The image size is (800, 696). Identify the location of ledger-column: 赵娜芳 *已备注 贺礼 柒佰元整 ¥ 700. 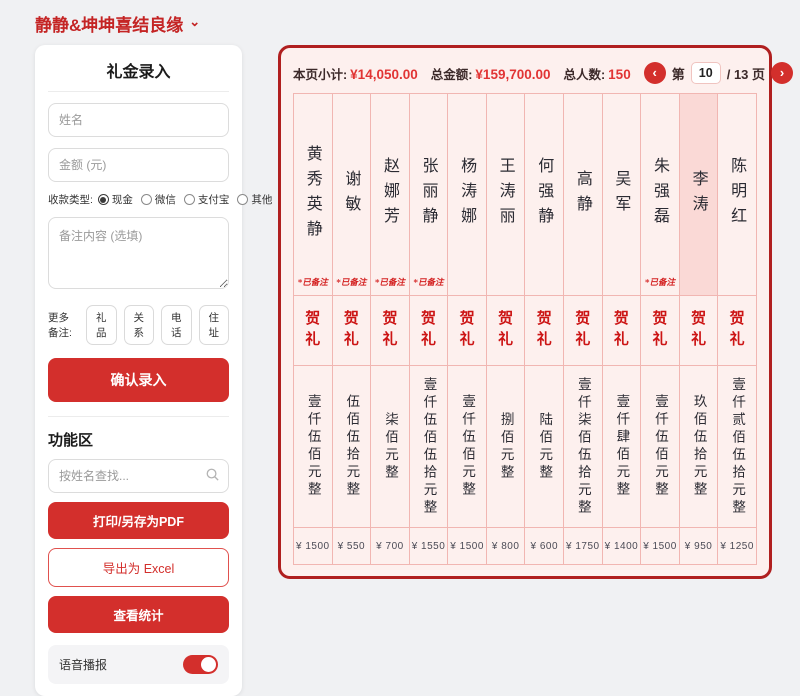
(390, 329).